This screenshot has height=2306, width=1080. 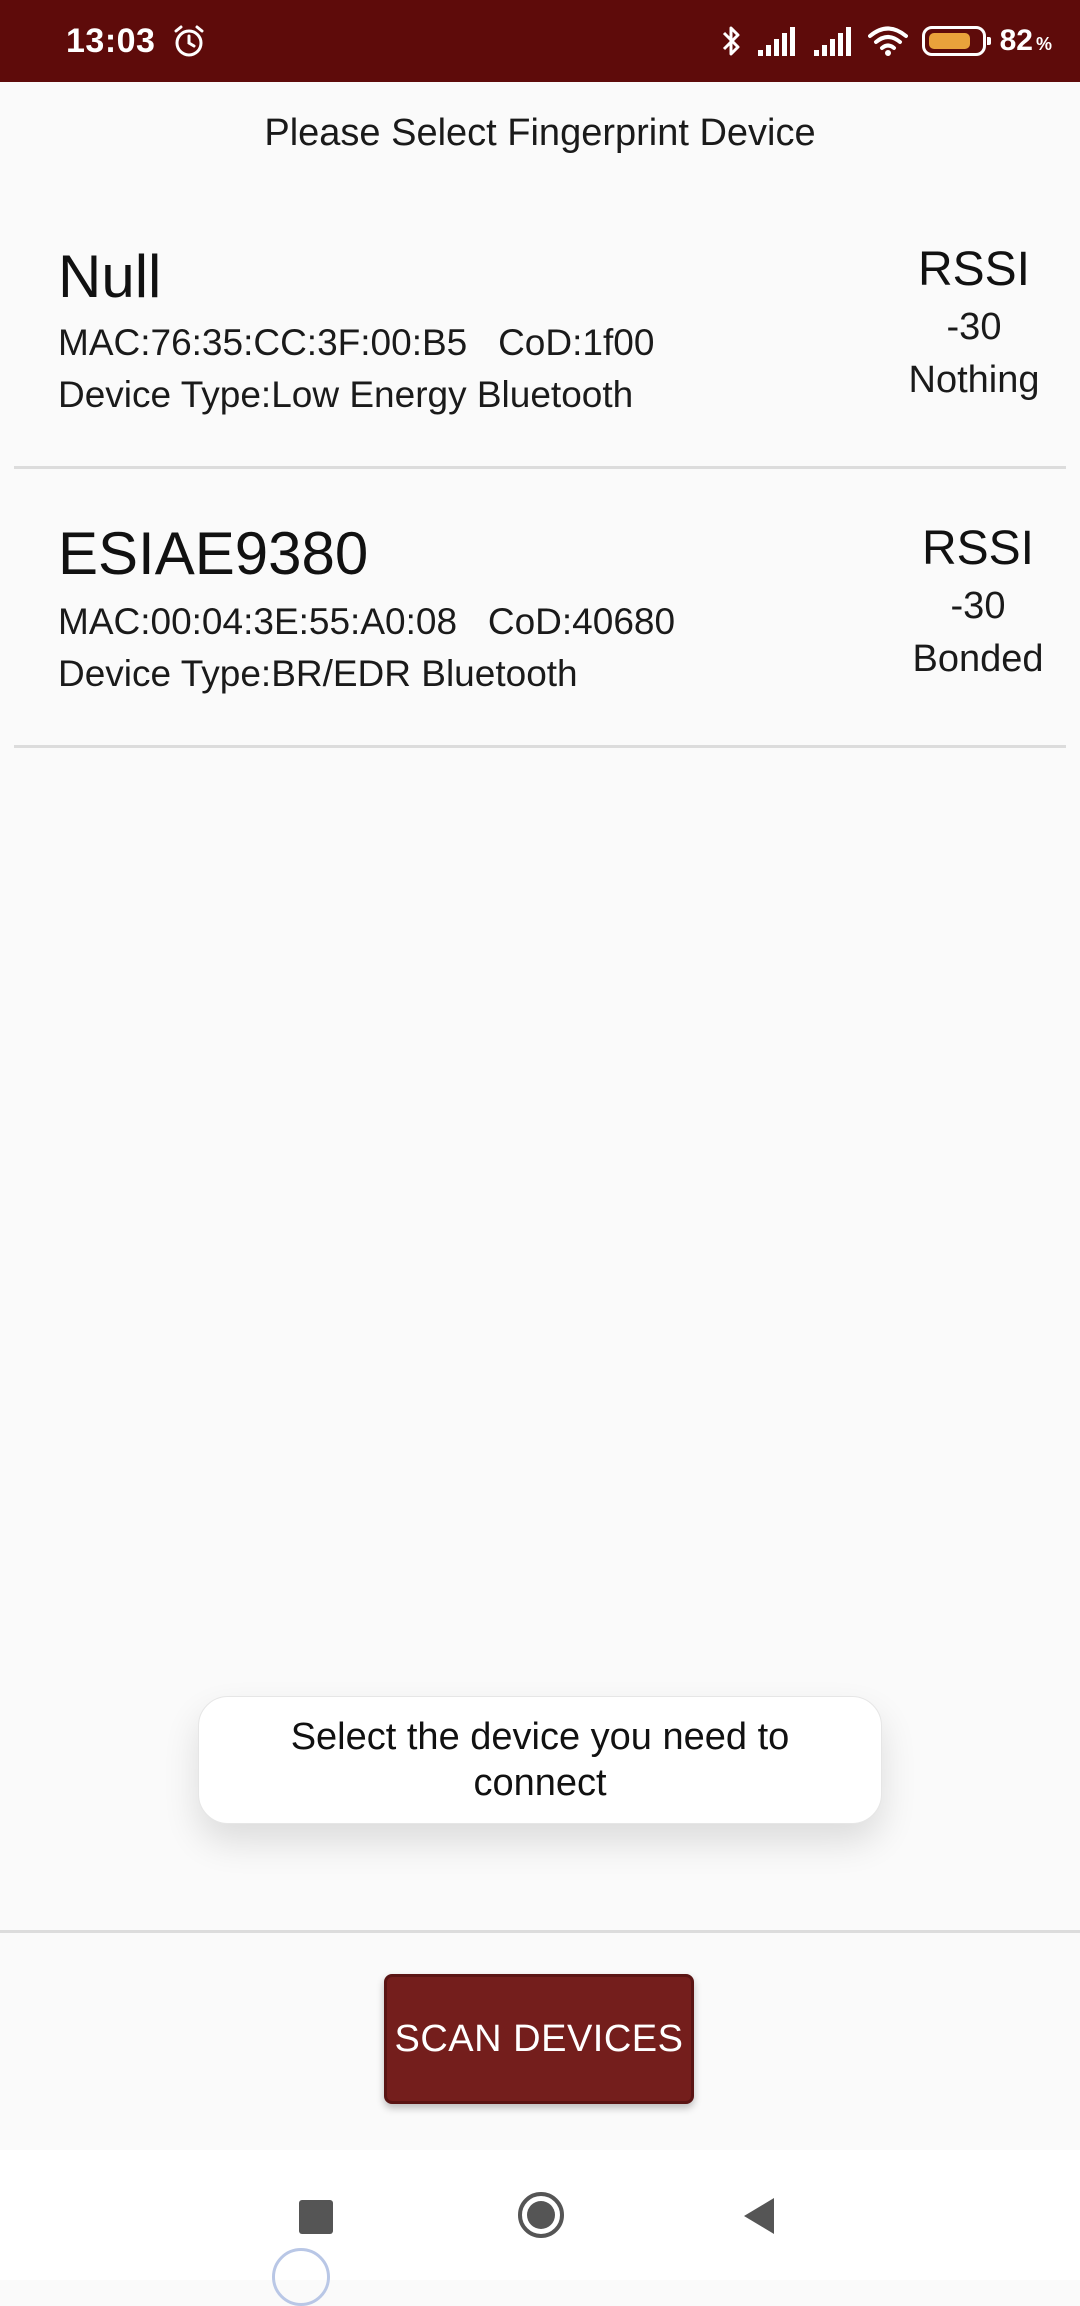 I want to click on page-title: Please Select Fingerprint Device, so click(x=540, y=133).